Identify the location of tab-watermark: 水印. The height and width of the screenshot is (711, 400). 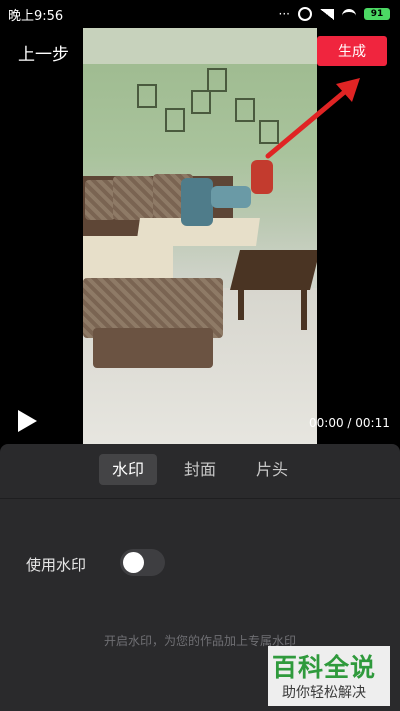
(127, 469).